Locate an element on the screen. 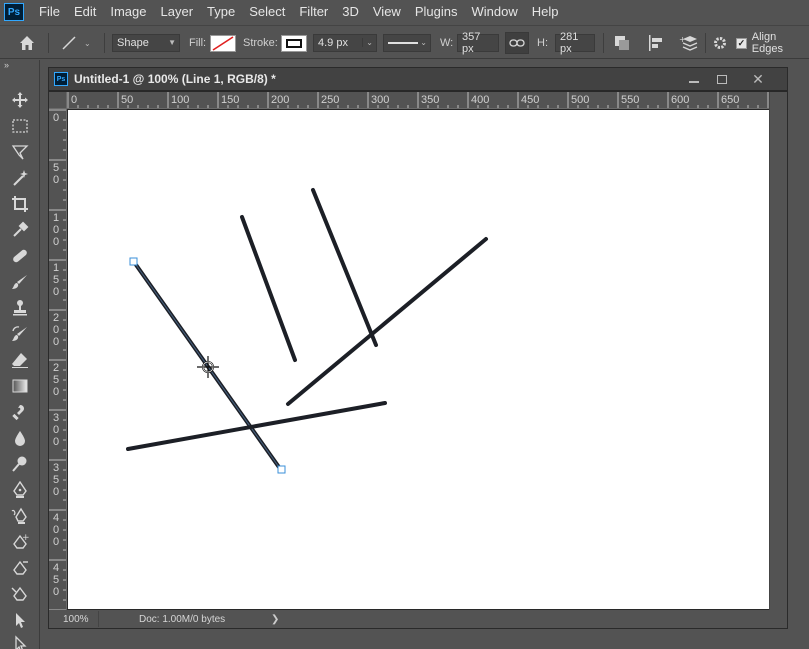 This screenshot has width=809, height=649. menu-filter: Filter is located at coordinates (313, 12).